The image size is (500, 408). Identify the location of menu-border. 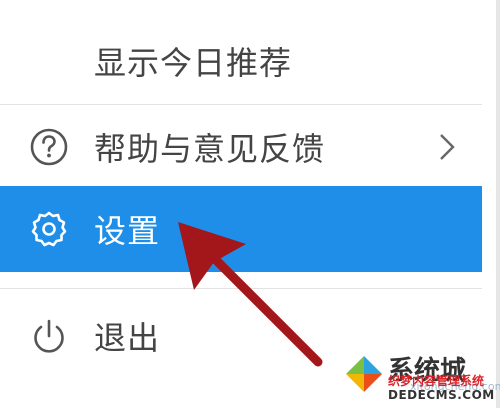
(498, 204).